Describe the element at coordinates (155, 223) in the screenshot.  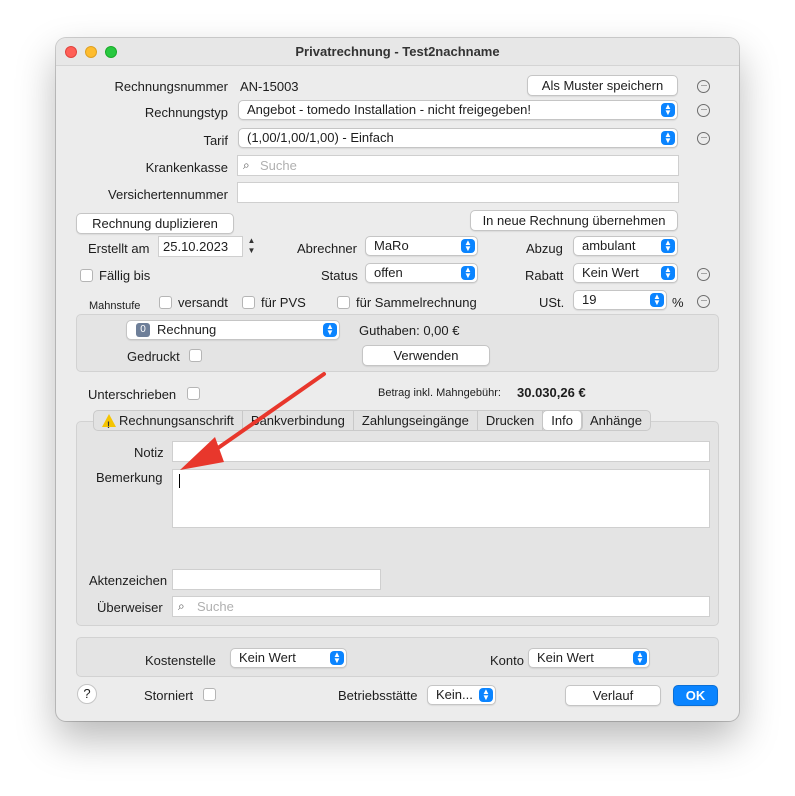
I see `duplicate-invoice-button: Rechnung duplizieren` at that location.